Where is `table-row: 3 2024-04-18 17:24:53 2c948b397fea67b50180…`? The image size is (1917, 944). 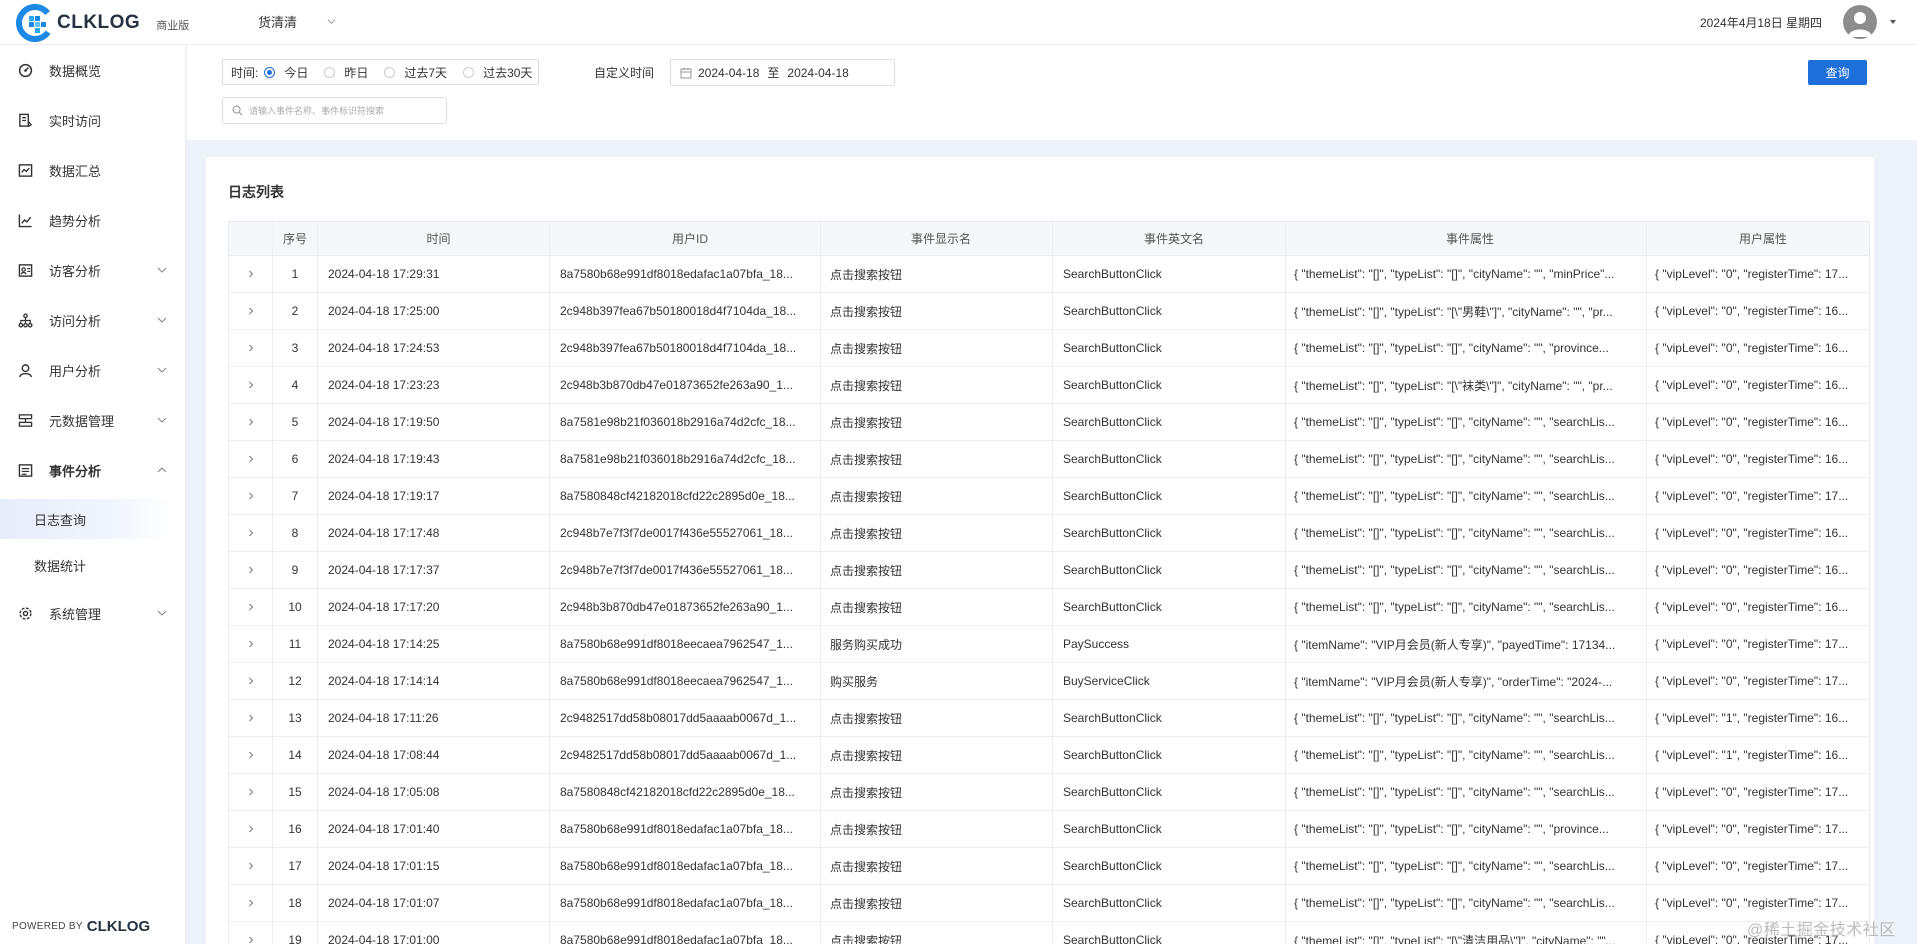 table-row: 3 2024-04-18 17:24:53 2c948b397fea67b50180… is located at coordinates (1049, 348).